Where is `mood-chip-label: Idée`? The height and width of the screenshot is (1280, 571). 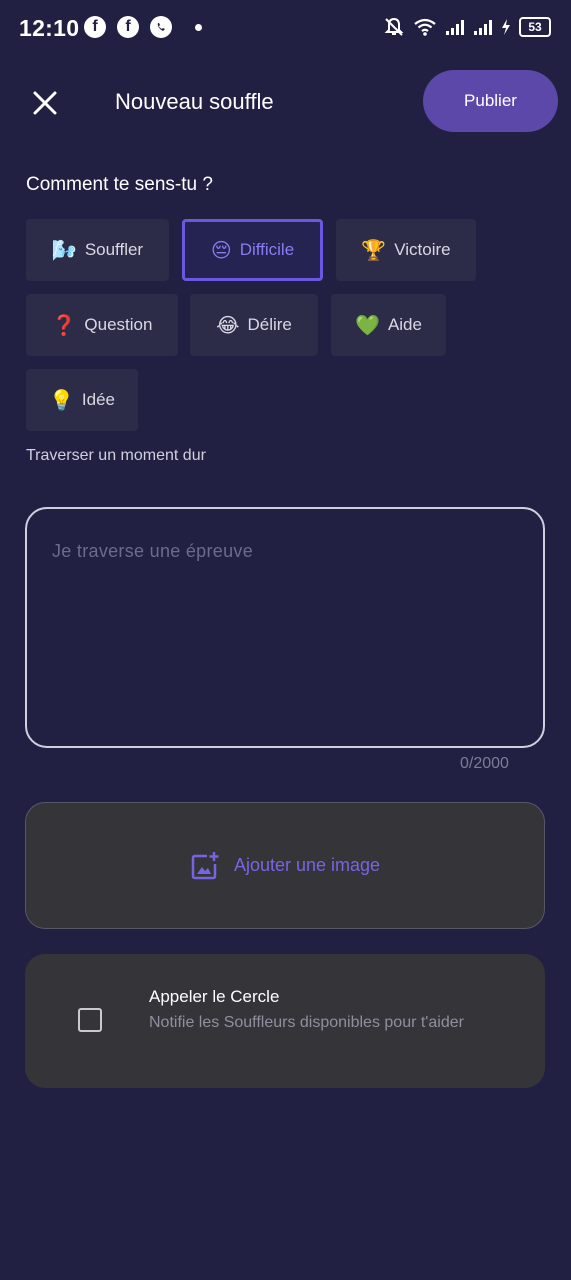 mood-chip-label: Idée is located at coordinates (98, 399).